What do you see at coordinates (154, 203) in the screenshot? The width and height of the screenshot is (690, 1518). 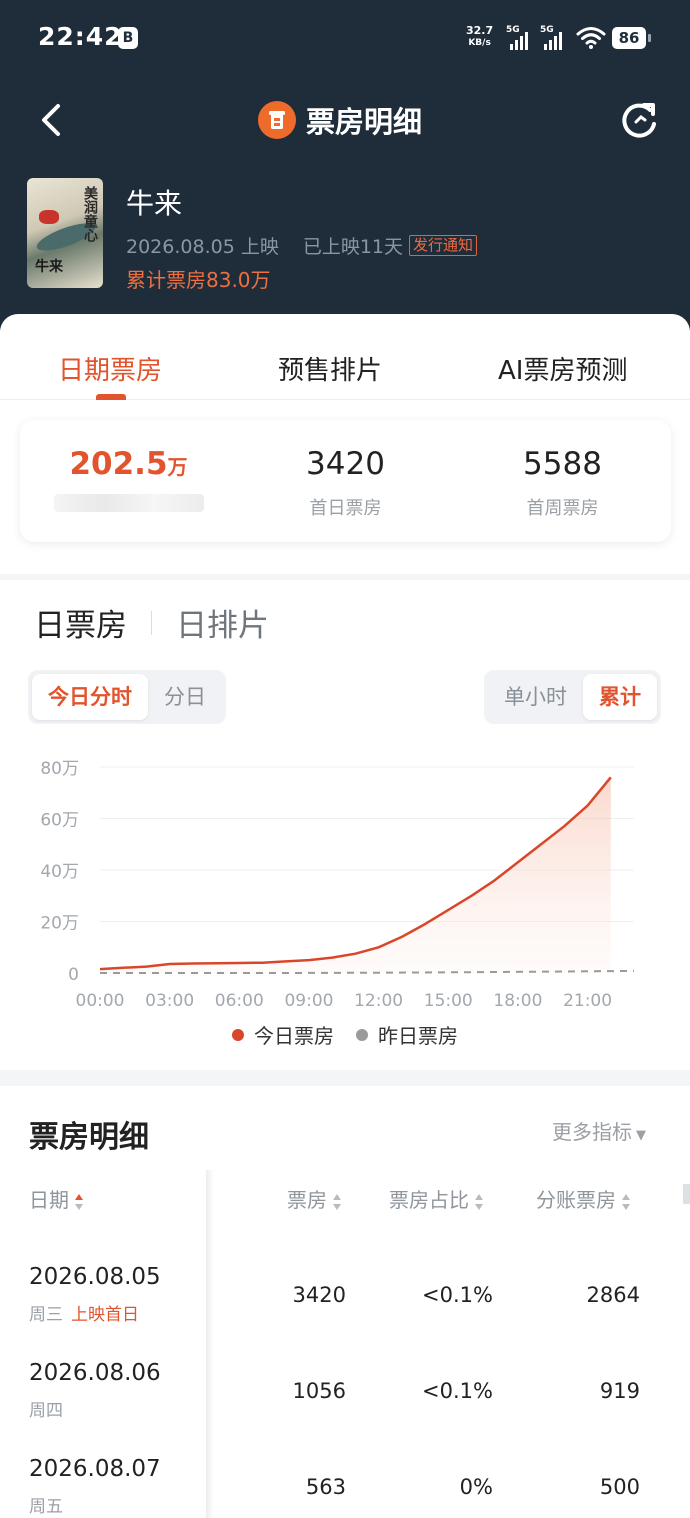 I see `movie-title: 牛来` at bounding box center [154, 203].